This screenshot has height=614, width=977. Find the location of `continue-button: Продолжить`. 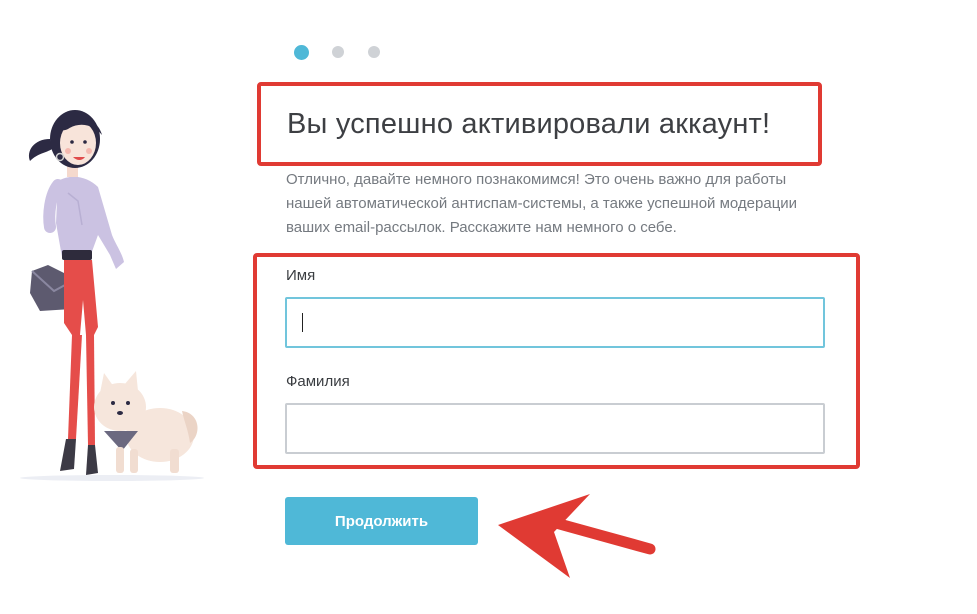

continue-button: Продолжить is located at coordinates (381, 521).